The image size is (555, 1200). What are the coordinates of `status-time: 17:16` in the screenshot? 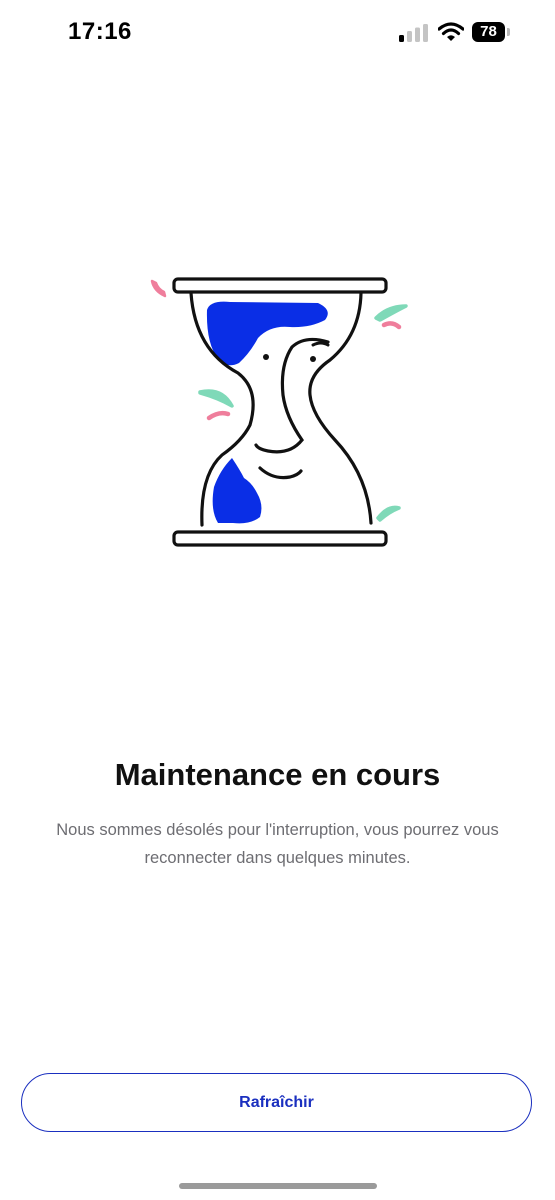 It's located at (100, 31).